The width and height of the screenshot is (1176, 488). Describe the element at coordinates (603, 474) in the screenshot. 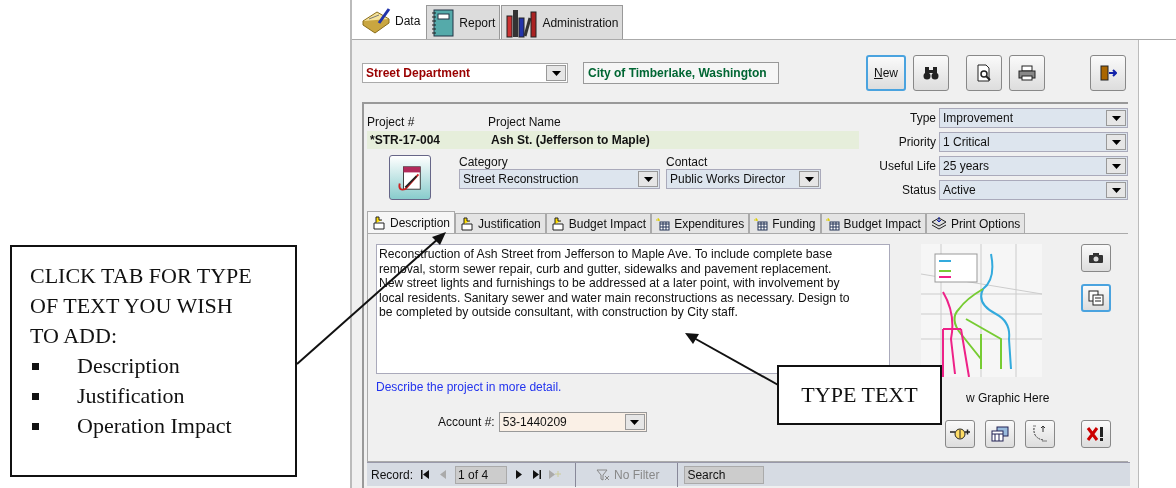

I see `funnel-off-icon` at that location.